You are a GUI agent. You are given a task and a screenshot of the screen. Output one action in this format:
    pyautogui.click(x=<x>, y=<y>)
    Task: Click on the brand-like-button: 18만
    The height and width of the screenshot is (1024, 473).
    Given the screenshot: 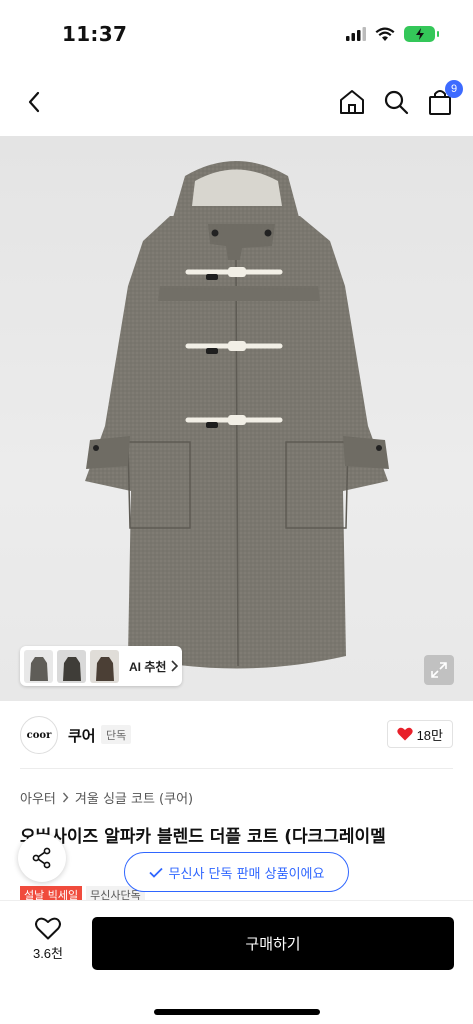 What is the action you would take?
    pyautogui.click(x=419, y=734)
    